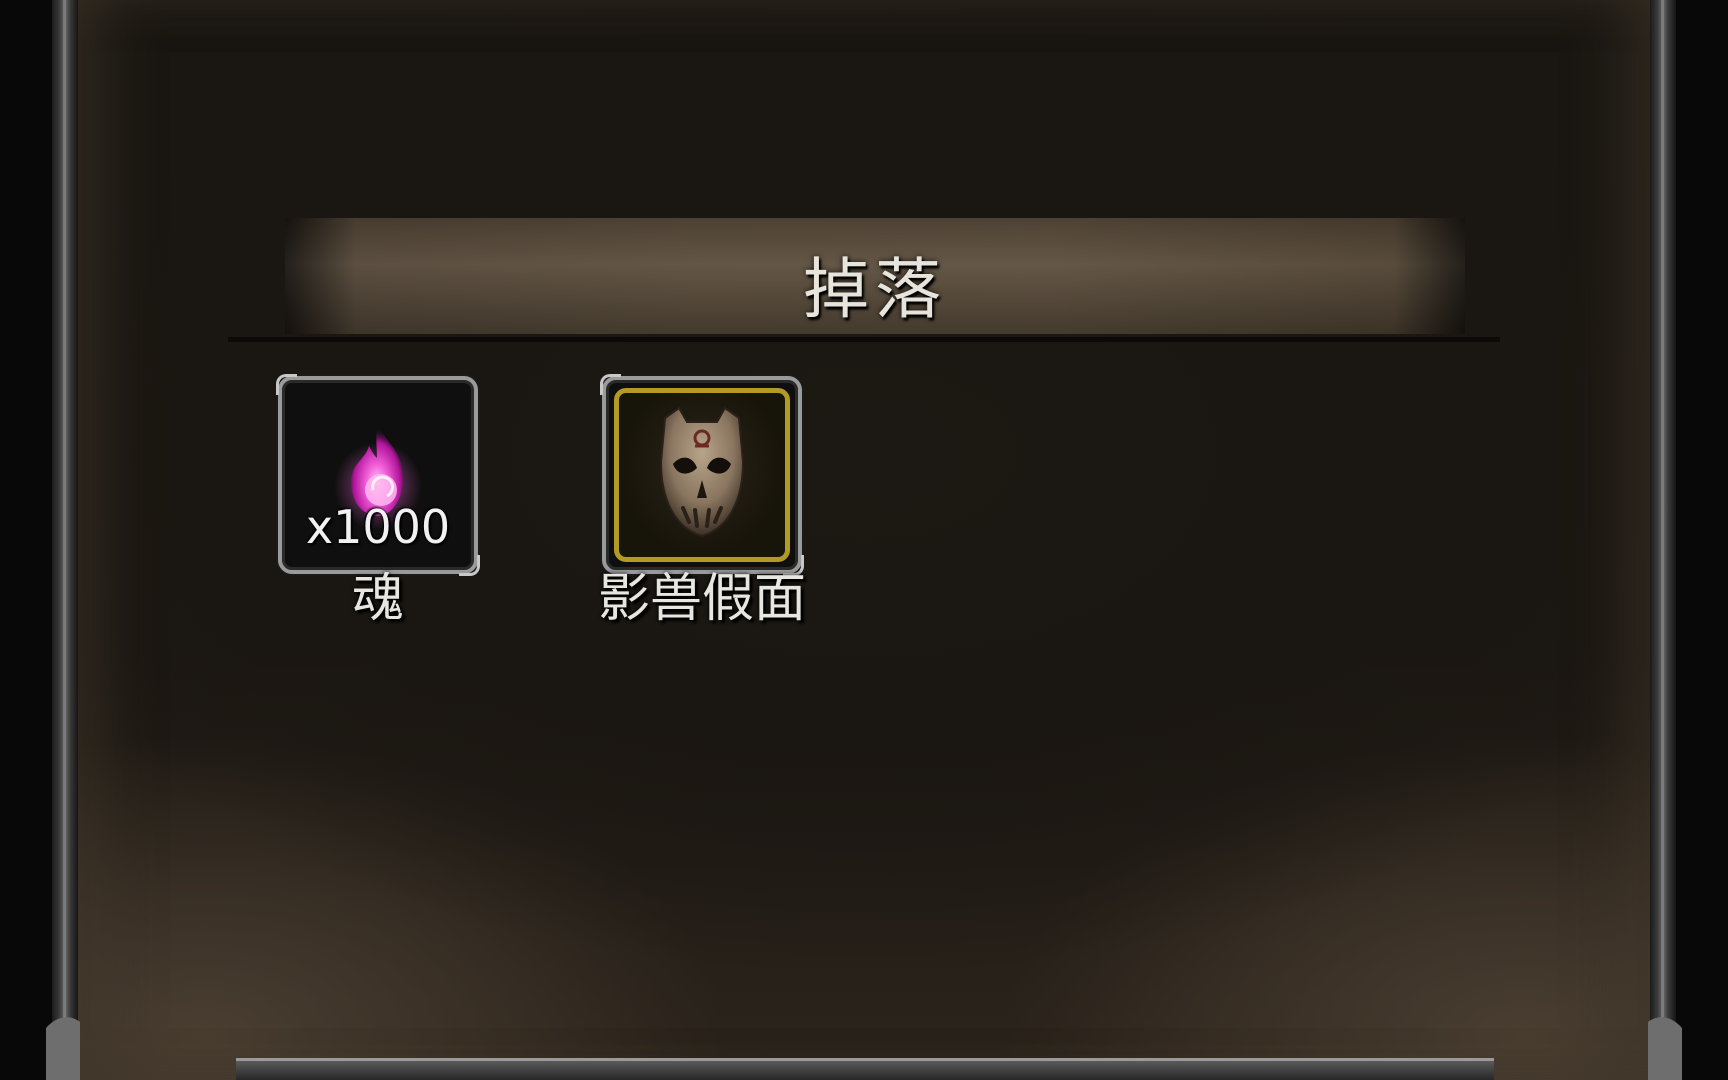 The height and width of the screenshot is (1080, 1728). Describe the element at coordinates (378, 475) in the screenshot. I see `drop-slot-soul: x1000` at that location.